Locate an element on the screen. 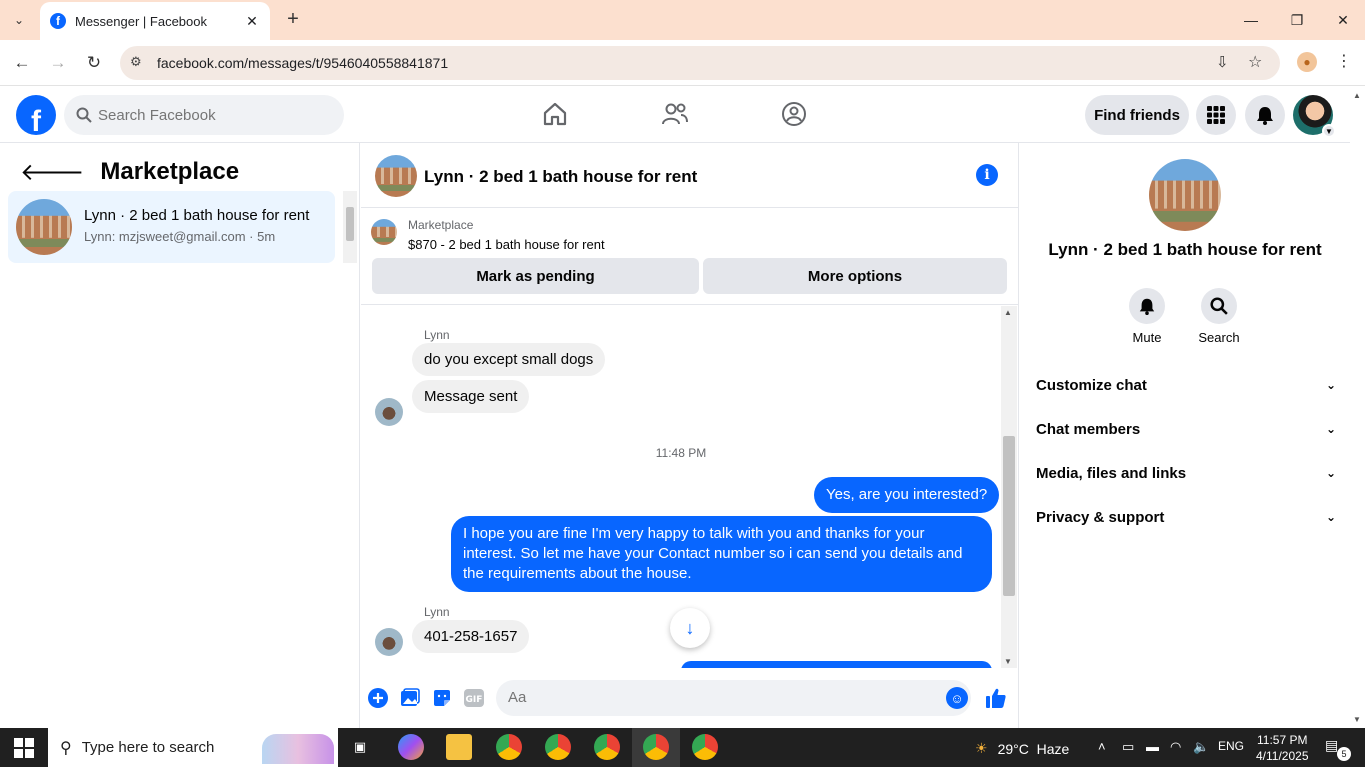 This screenshot has width=1365, height=767. window-close-icon: ✕ is located at coordinates (1342, 20).